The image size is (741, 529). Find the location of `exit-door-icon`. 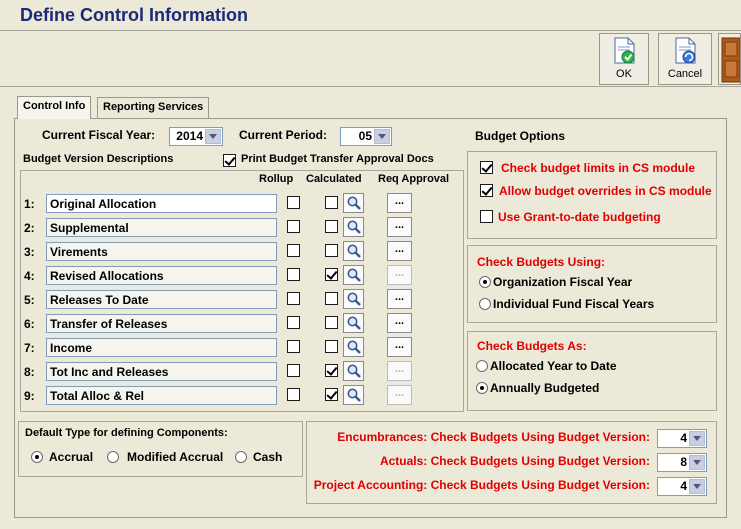

exit-door-icon is located at coordinates (730, 60).